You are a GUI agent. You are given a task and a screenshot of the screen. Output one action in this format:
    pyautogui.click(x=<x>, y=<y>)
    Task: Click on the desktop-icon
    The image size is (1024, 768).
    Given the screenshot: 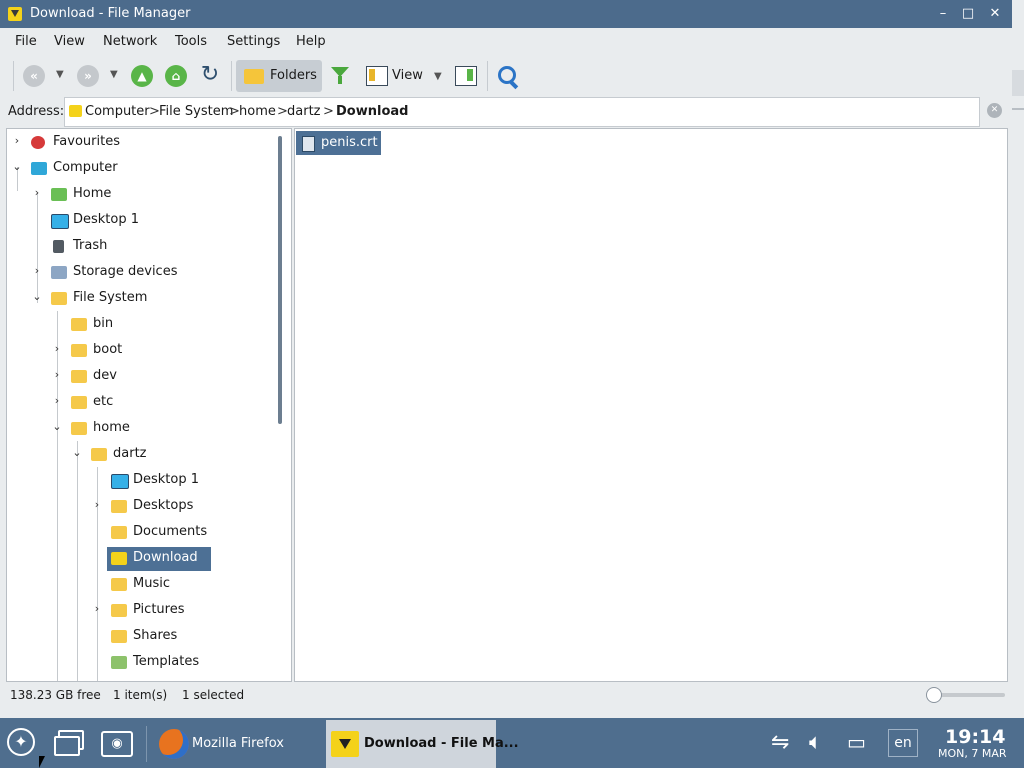 What is the action you would take?
    pyautogui.click(x=60, y=221)
    